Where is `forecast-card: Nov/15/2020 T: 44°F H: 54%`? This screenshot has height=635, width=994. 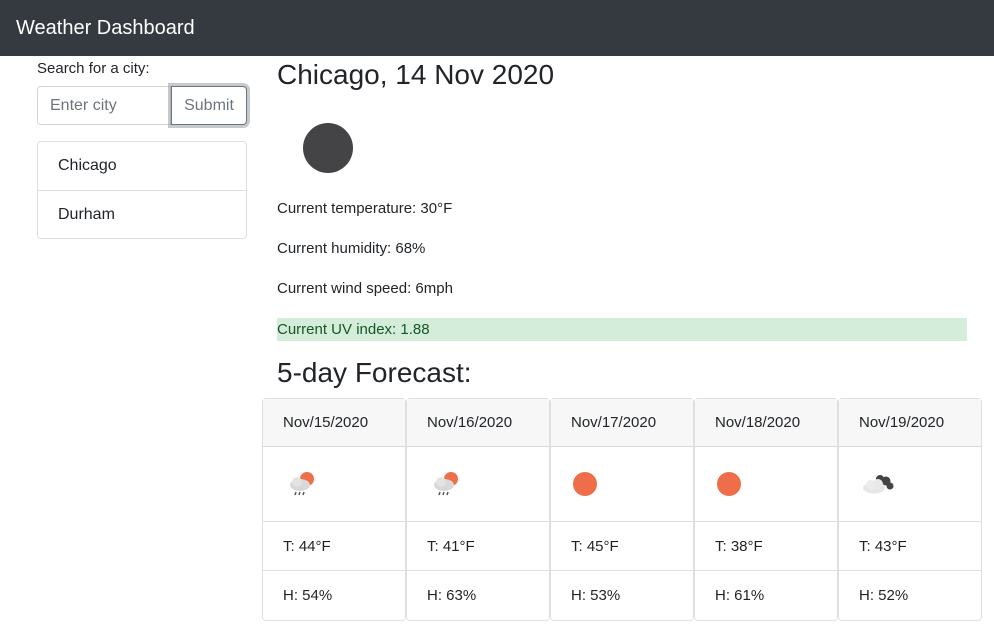
forecast-card: Nov/15/2020 T: 44°F H: 54% is located at coordinates (334, 509).